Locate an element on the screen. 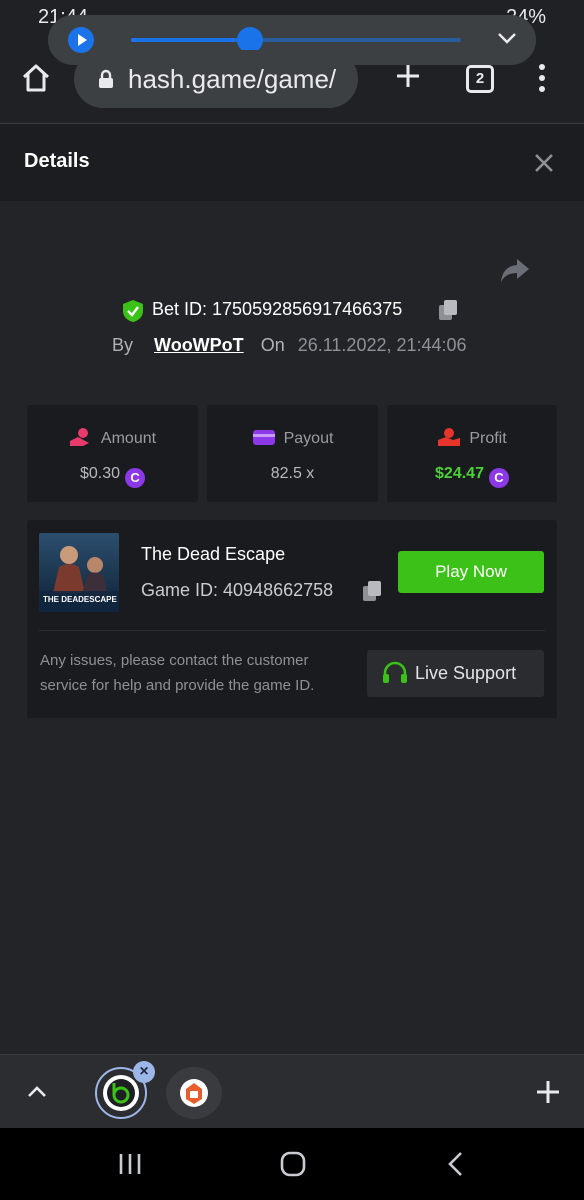  recent-apps-icon is located at coordinates (130, 1164).